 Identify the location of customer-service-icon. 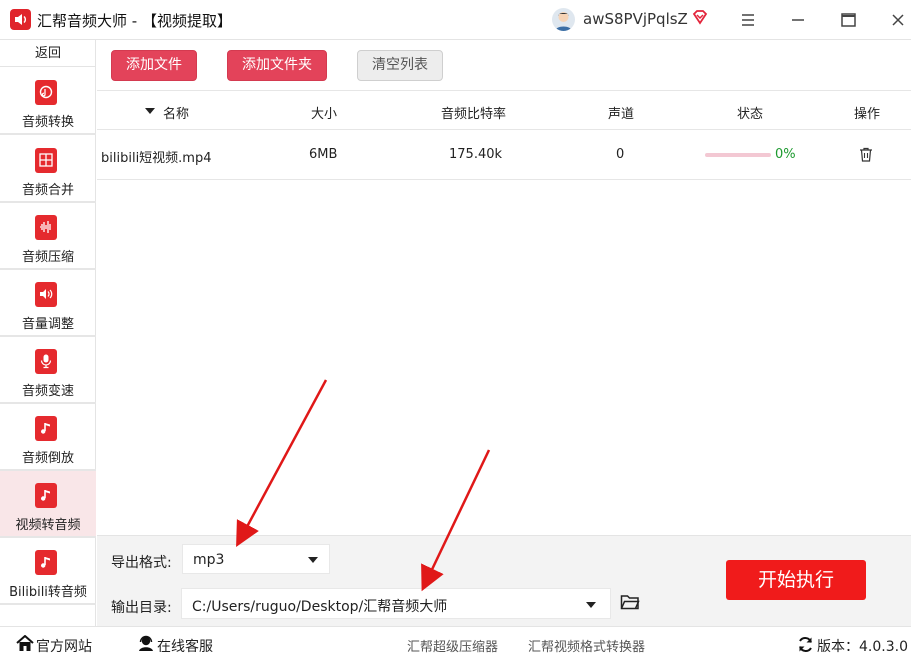
(146, 645).